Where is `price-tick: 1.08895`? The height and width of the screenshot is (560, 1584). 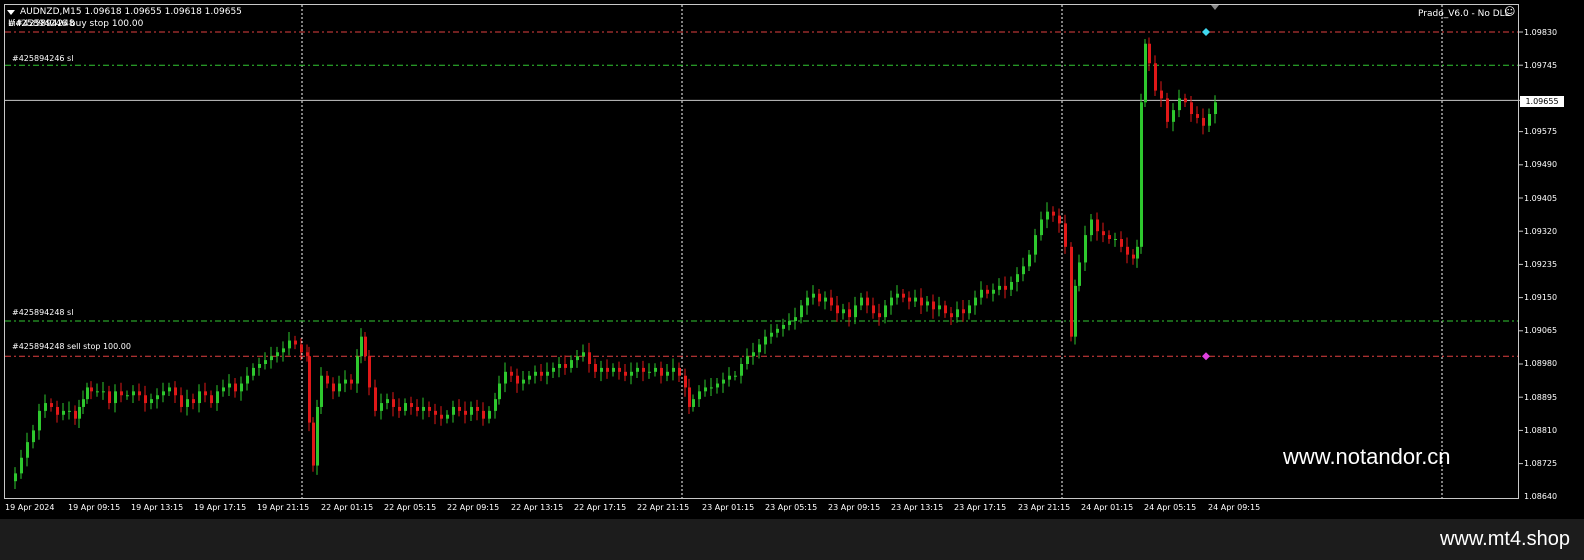
price-tick: 1.08895 is located at coordinates (1541, 397).